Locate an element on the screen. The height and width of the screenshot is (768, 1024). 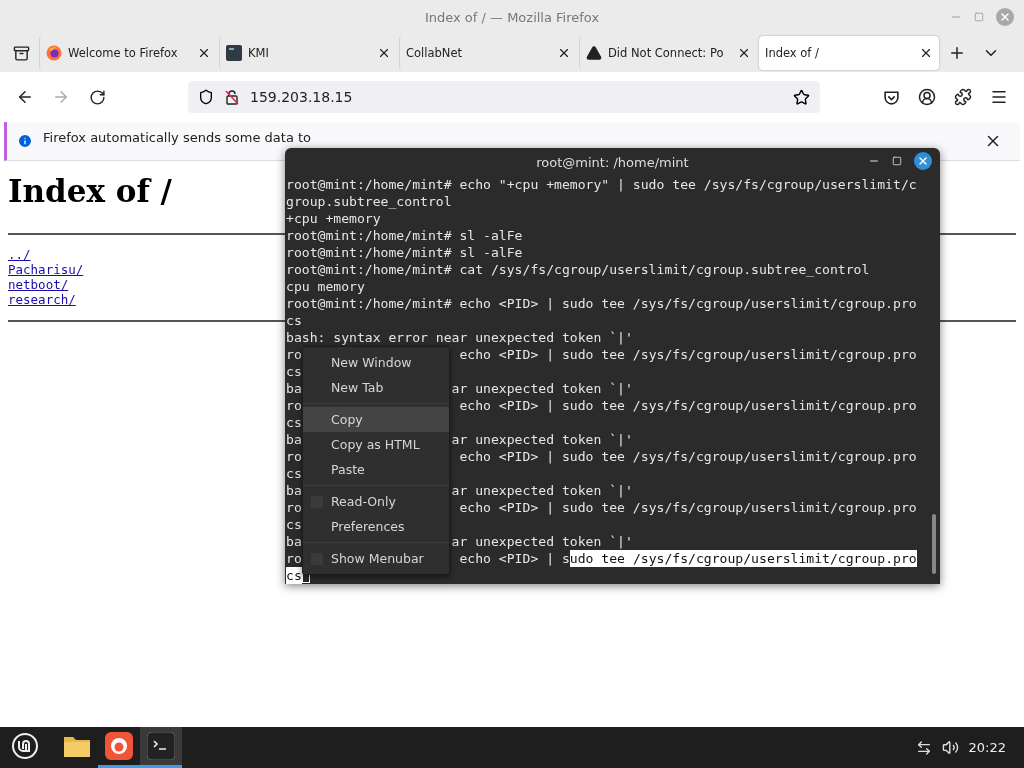
clock: 20:22 is located at coordinates (987, 747).